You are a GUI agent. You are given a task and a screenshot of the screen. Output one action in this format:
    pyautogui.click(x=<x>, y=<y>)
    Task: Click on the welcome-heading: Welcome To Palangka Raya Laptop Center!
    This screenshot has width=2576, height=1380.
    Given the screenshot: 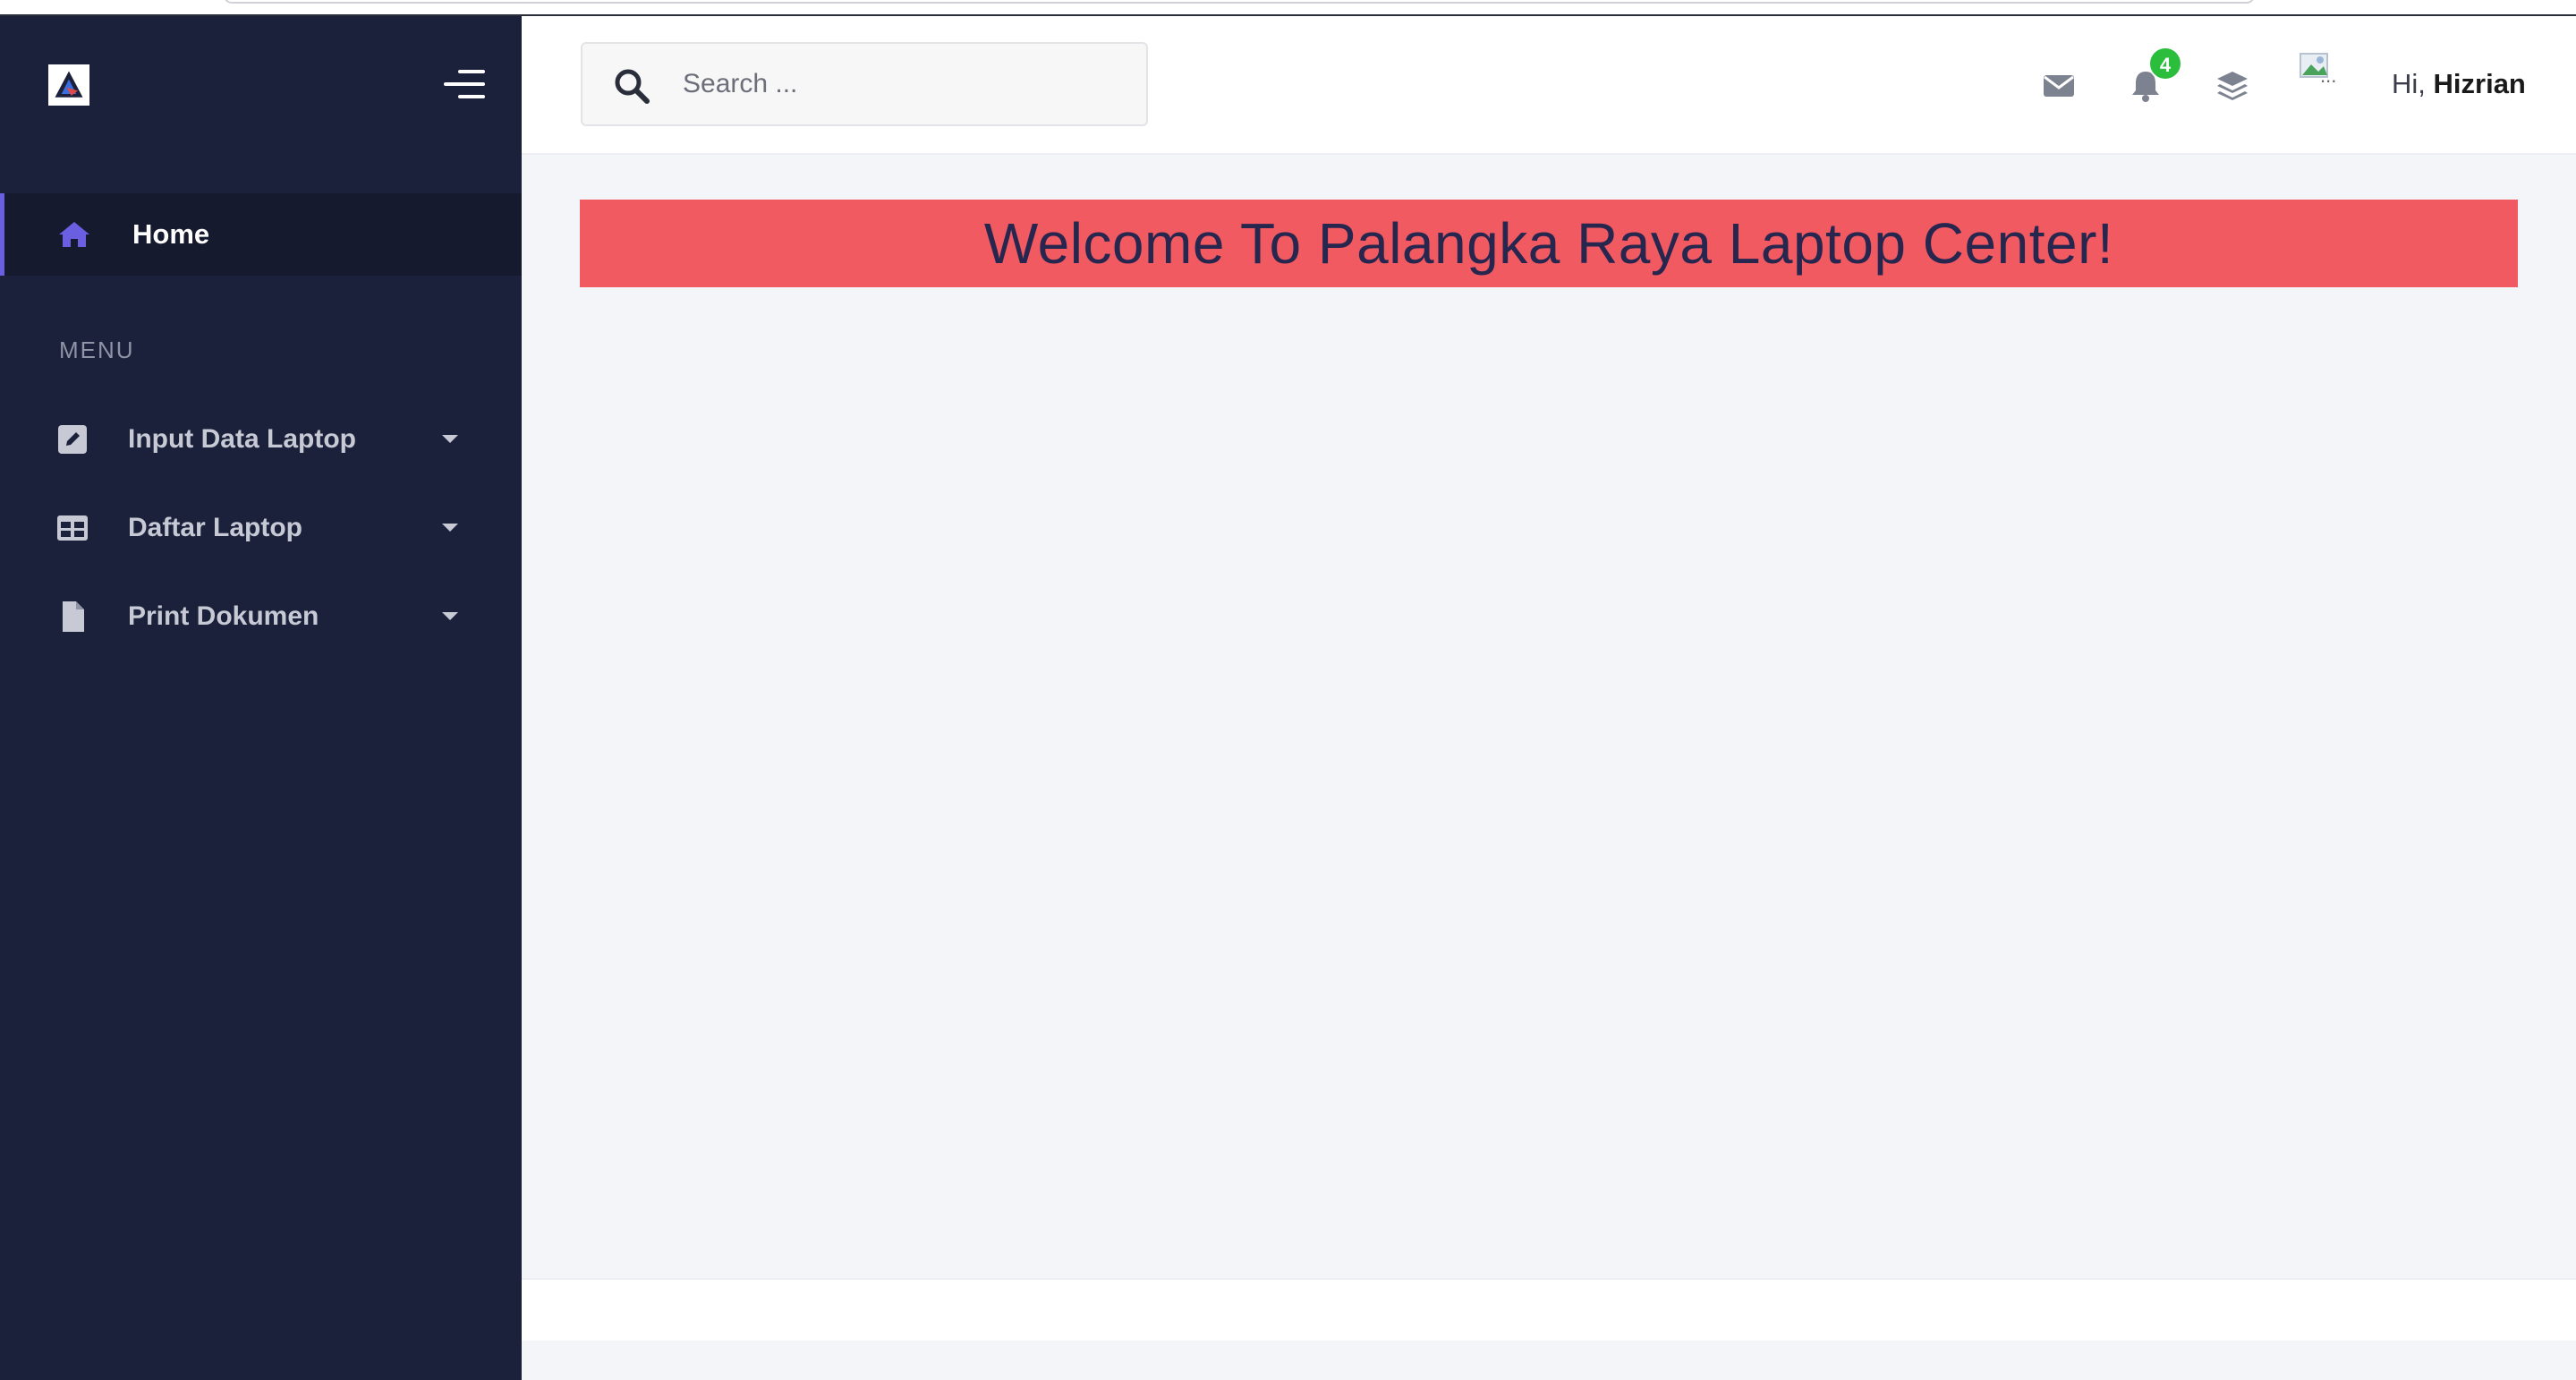 What is the action you would take?
    pyautogui.click(x=1548, y=244)
    